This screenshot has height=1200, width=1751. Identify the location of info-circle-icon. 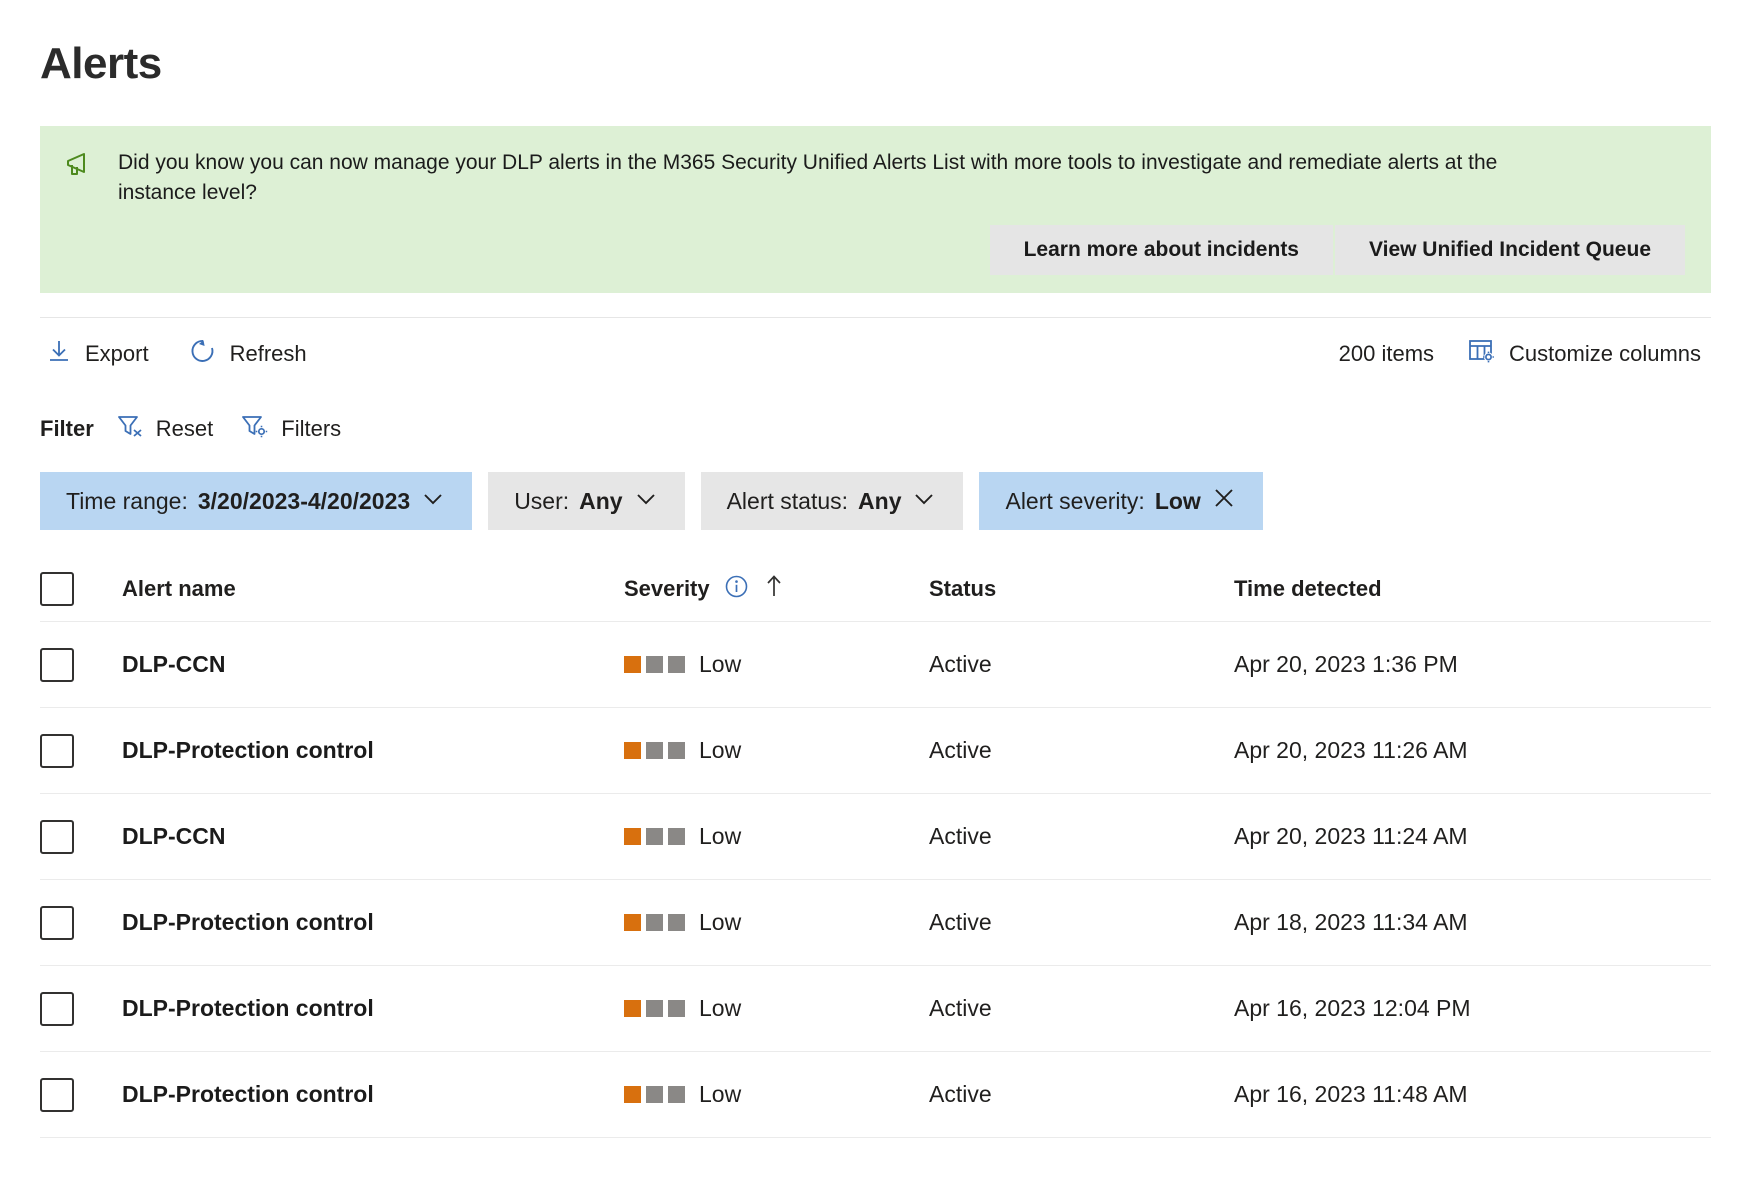
(736, 589).